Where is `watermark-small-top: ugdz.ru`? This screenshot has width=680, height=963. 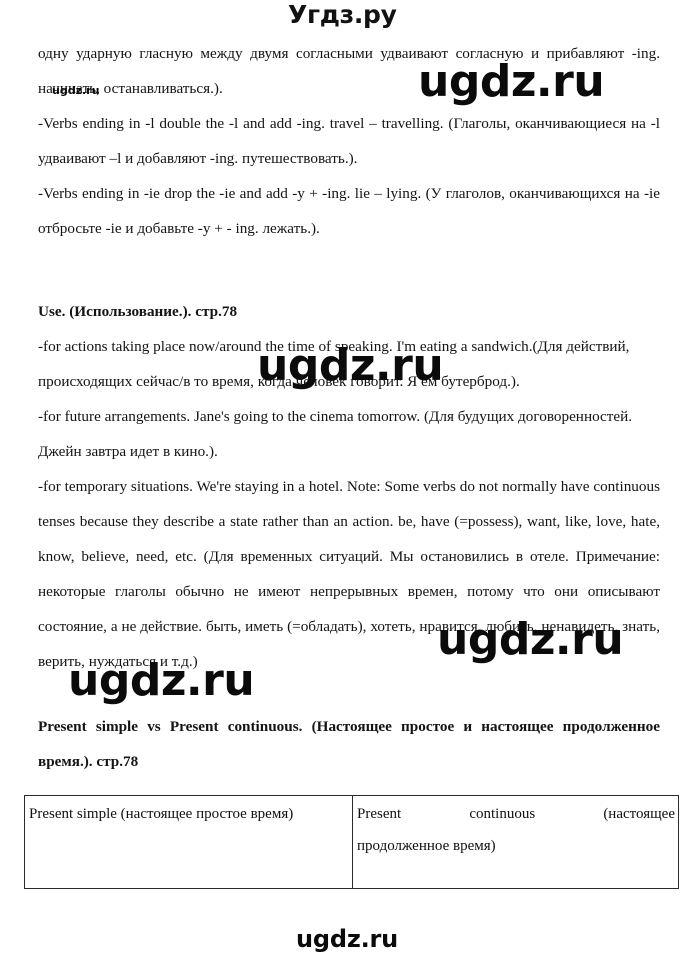
watermark-small-top: ugdz.ru is located at coordinates (76, 90).